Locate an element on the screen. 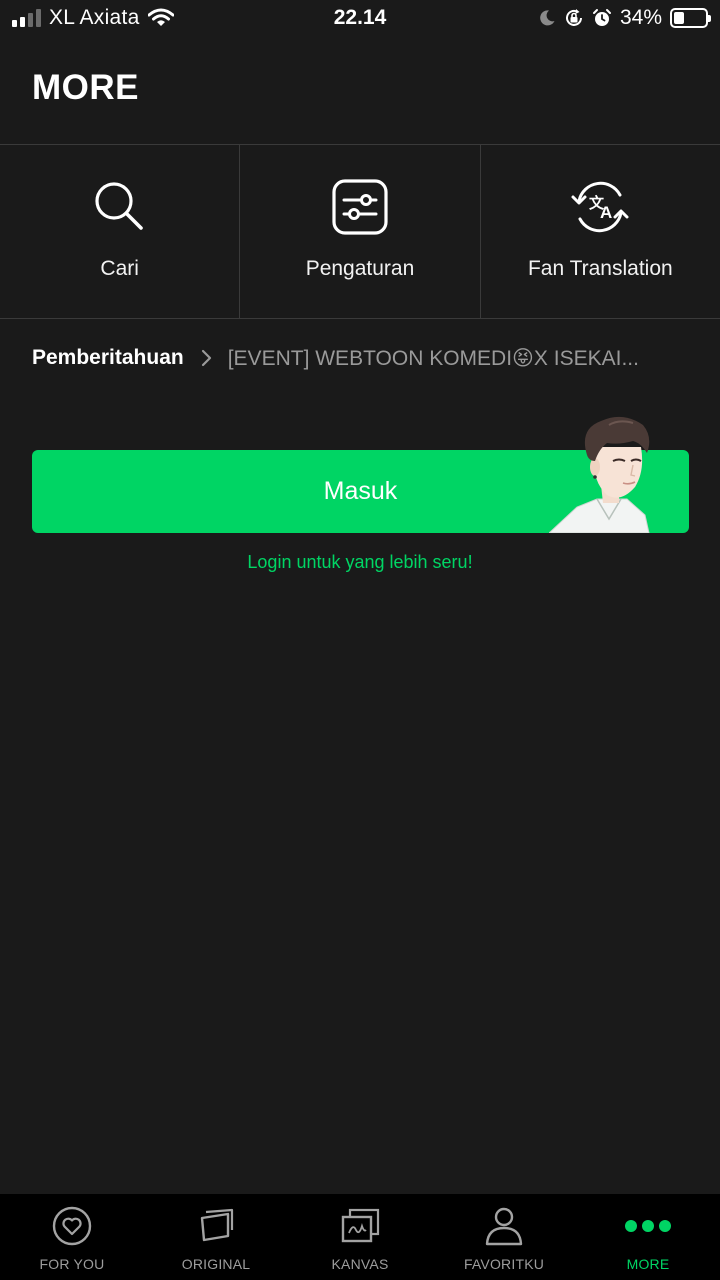 This screenshot has height=1280, width=720. settings-action-label: Pengaturan is located at coordinates (360, 268).